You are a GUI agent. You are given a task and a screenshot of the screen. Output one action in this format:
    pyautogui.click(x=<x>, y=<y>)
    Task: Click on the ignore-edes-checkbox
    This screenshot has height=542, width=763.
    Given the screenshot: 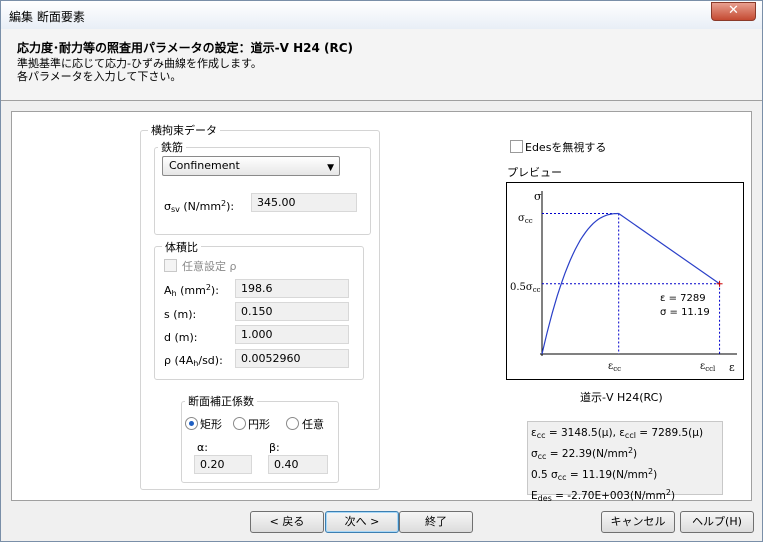 What is the action you would take?
    pyautogui.click(x=516, y=146)
    